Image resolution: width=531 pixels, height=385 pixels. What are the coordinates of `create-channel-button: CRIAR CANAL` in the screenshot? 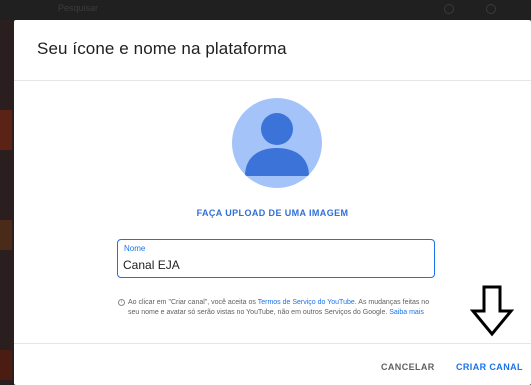 It's located at (489, 367).